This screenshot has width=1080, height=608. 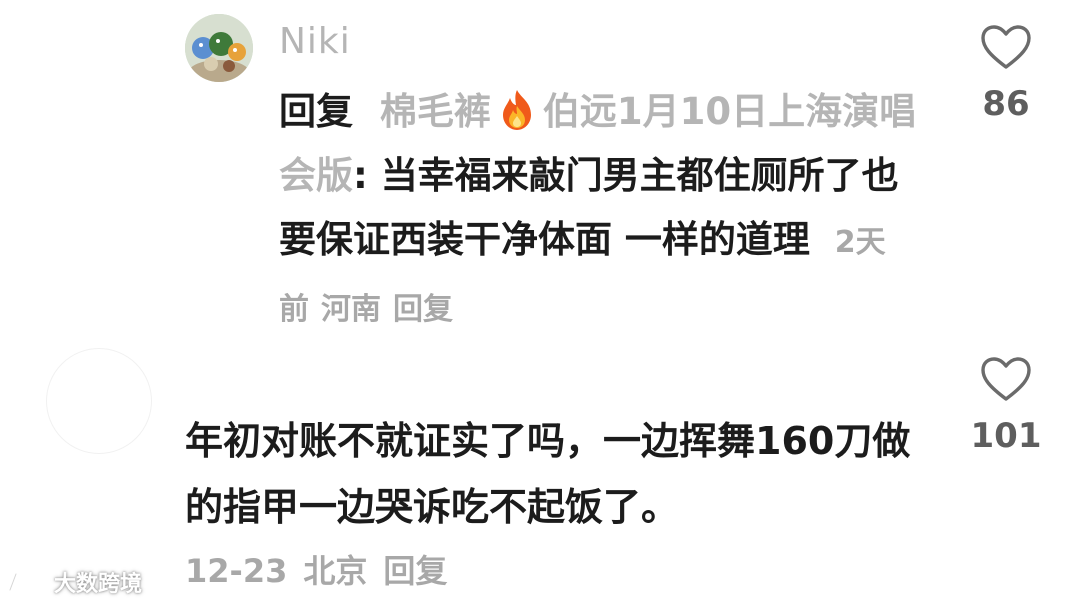 What do you see at coordinates (423, 309) in the screenshot?
I see `reply-reply-button: 回复` at bounding box center [423, 309].